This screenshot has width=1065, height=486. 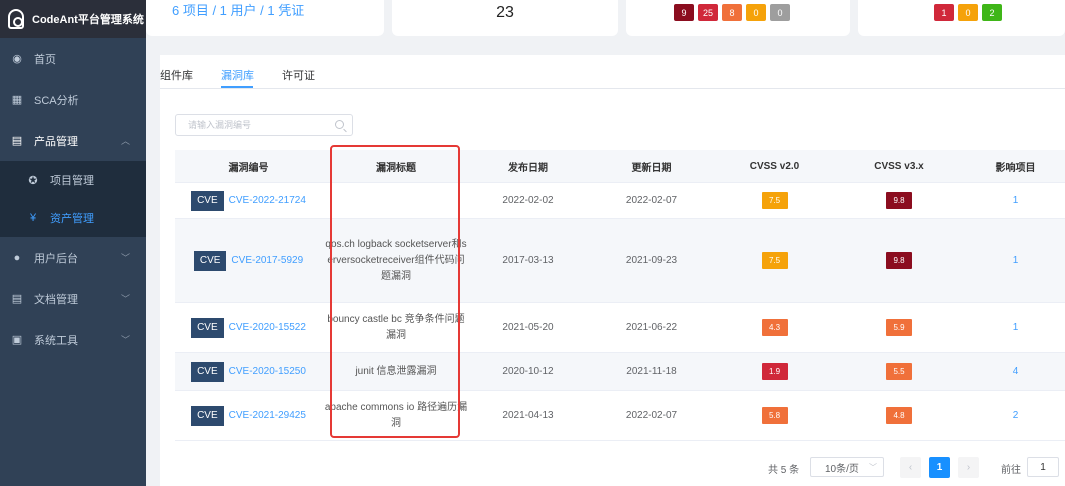 I want to click on target-icon: ✪, so click(x=33, y=180).